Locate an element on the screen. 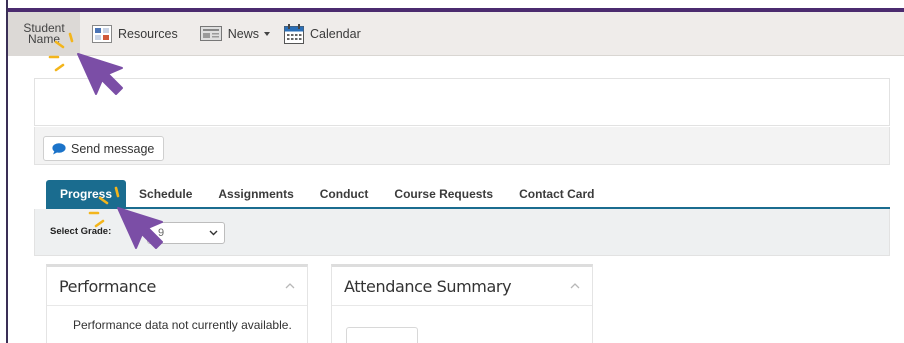  calendar-icon is located at coordinates (294, 33).